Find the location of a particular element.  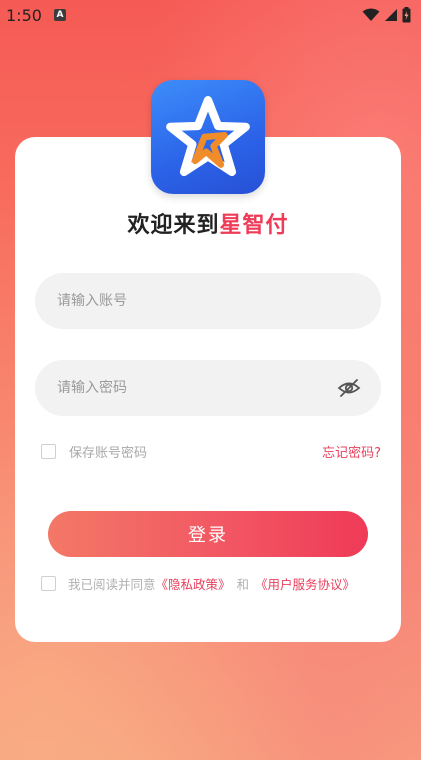

login-button: 登录 is located at coordinates (208, 534).